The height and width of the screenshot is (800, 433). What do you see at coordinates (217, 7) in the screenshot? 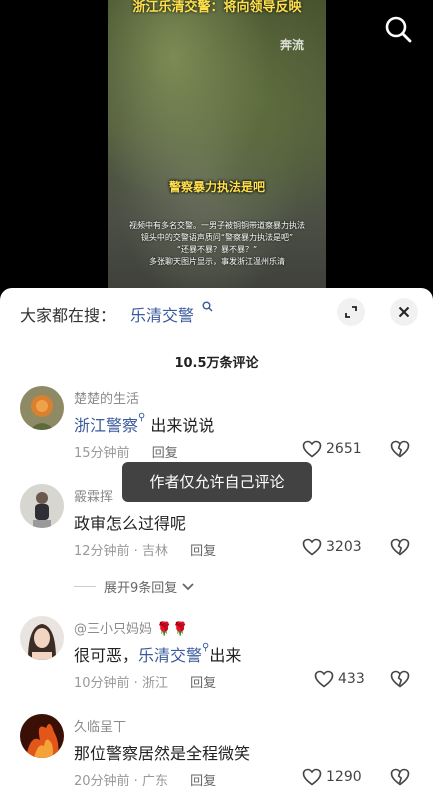
I see `video-title: 浙江乐清交警：将向领导反映` at bounding box center [217, 7].